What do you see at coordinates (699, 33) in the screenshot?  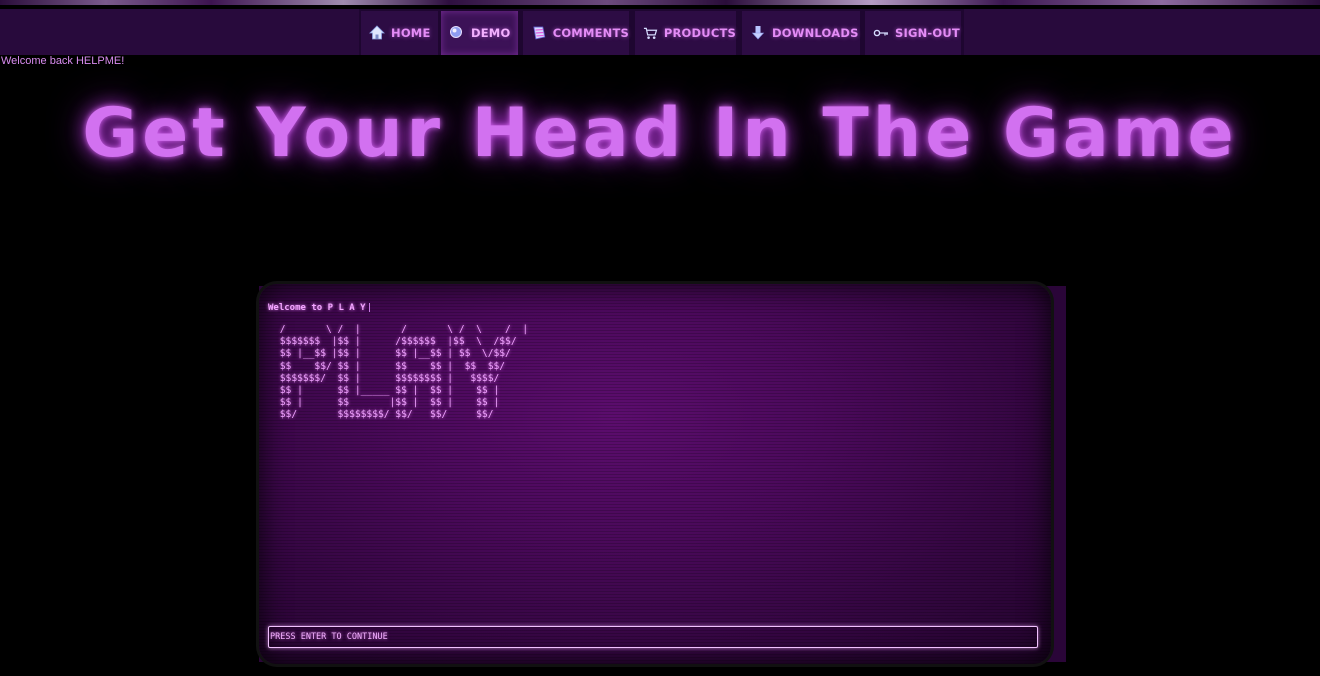 I see `nav-label-products: PRODUCTS` at bounding box center [699, 33].